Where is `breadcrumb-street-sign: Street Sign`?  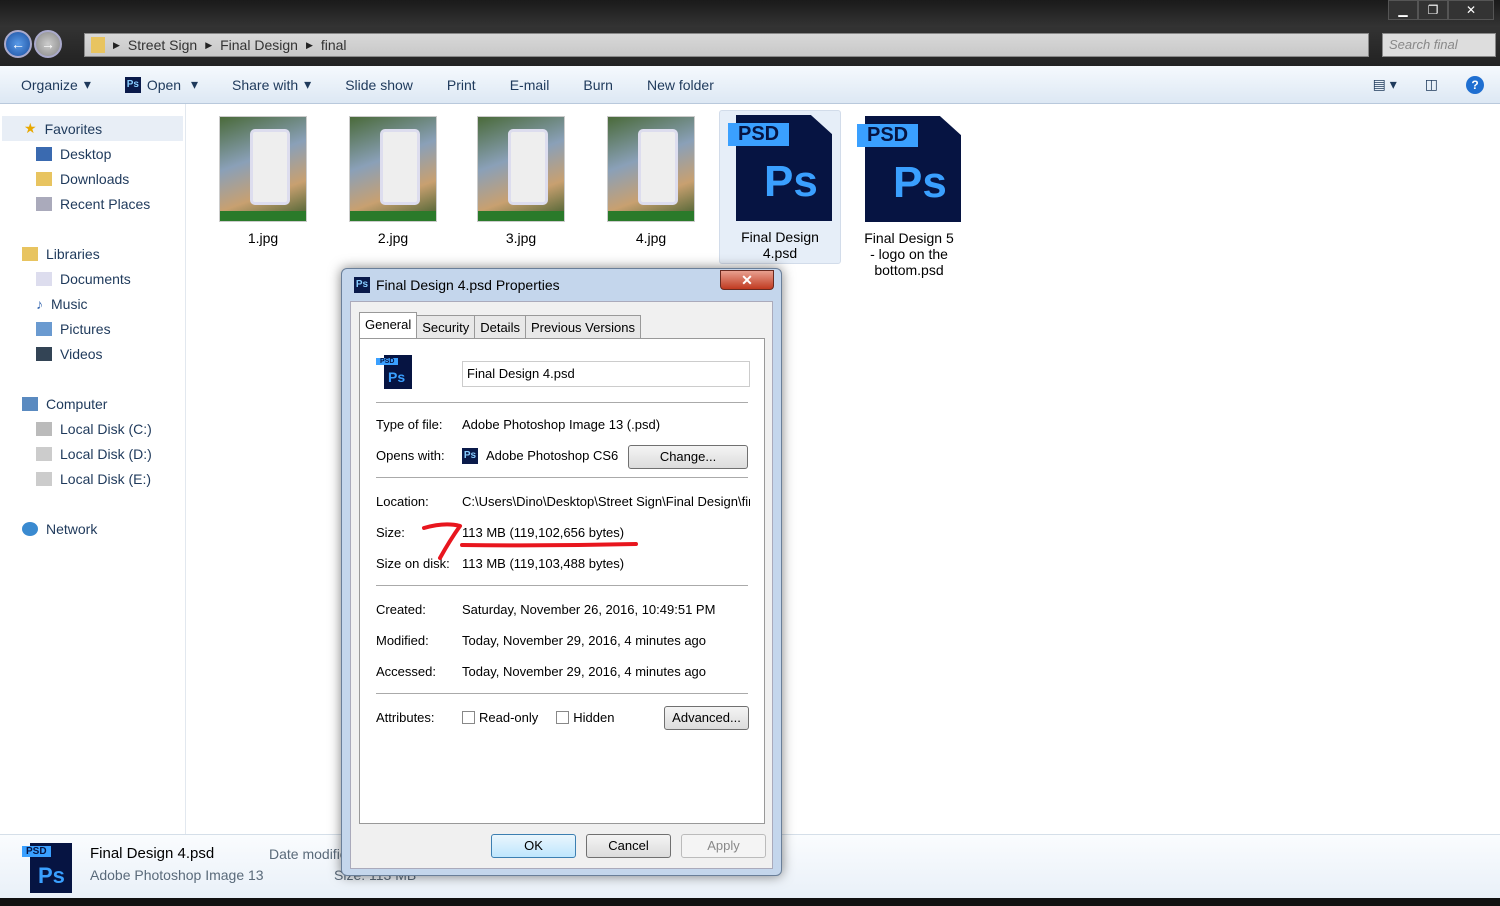
breadcrumb-street-sign: Street Sign is located at coordinates (162, 45).